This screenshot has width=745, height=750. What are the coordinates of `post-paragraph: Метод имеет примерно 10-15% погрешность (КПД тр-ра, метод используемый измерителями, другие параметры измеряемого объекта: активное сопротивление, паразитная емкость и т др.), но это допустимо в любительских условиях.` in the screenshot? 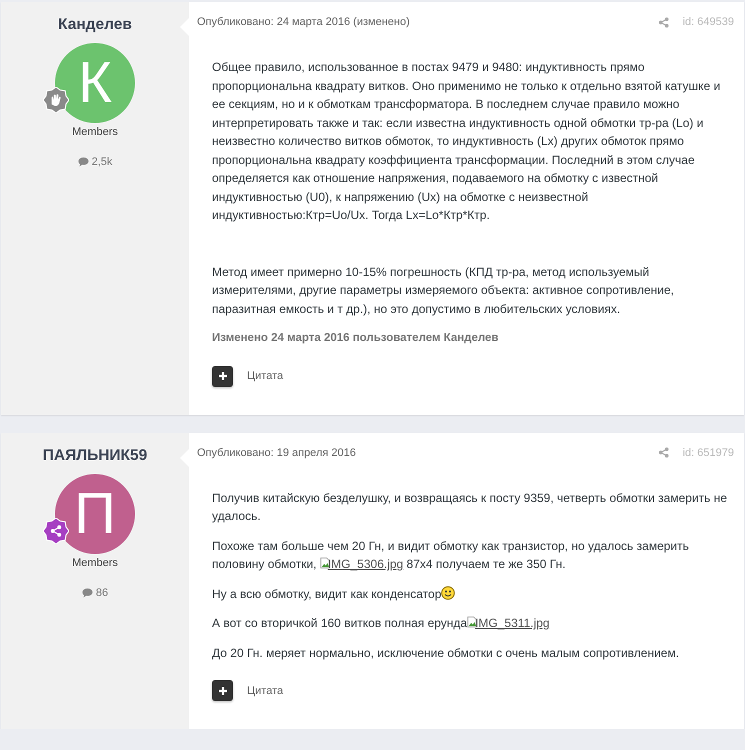 It's located at (444, 291).